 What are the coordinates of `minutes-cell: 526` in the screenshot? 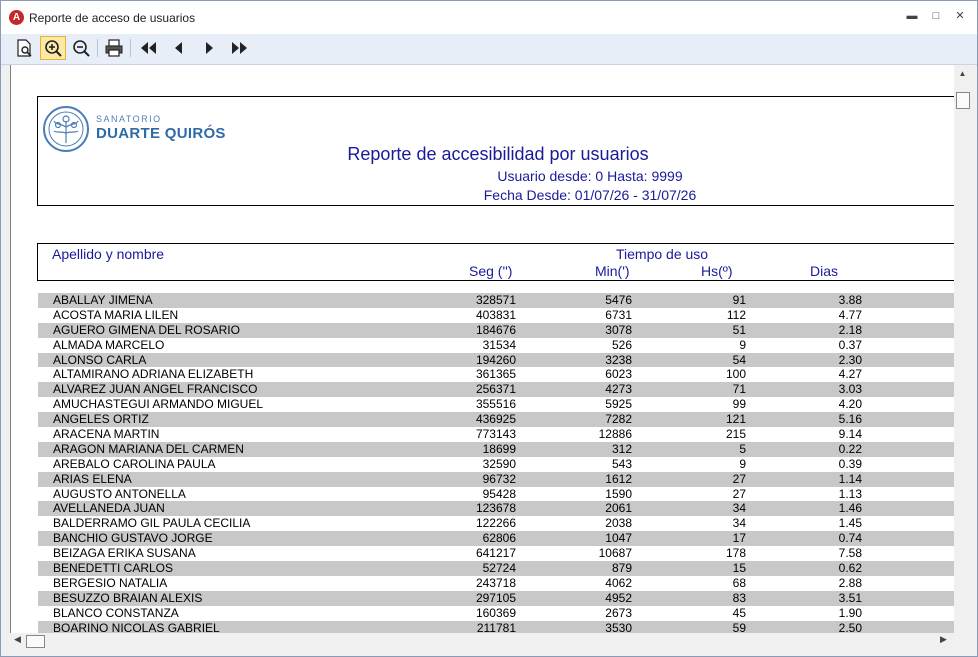 It's located at (621, 344).